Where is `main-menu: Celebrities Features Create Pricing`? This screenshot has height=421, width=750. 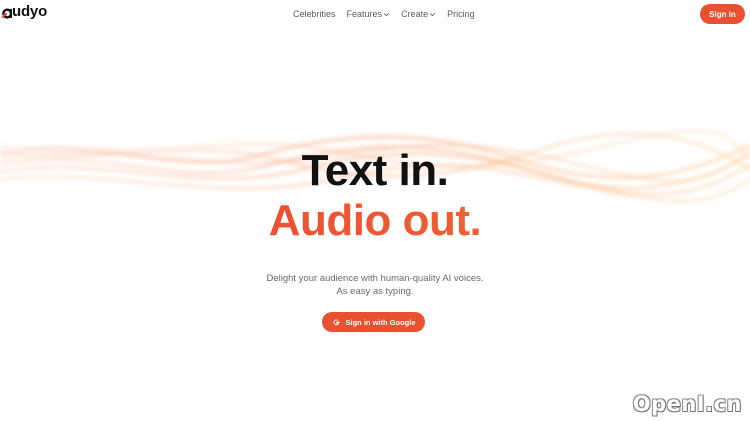
main-menu: Celebrities Features Create Pricing is located at coordinates (384, 14).